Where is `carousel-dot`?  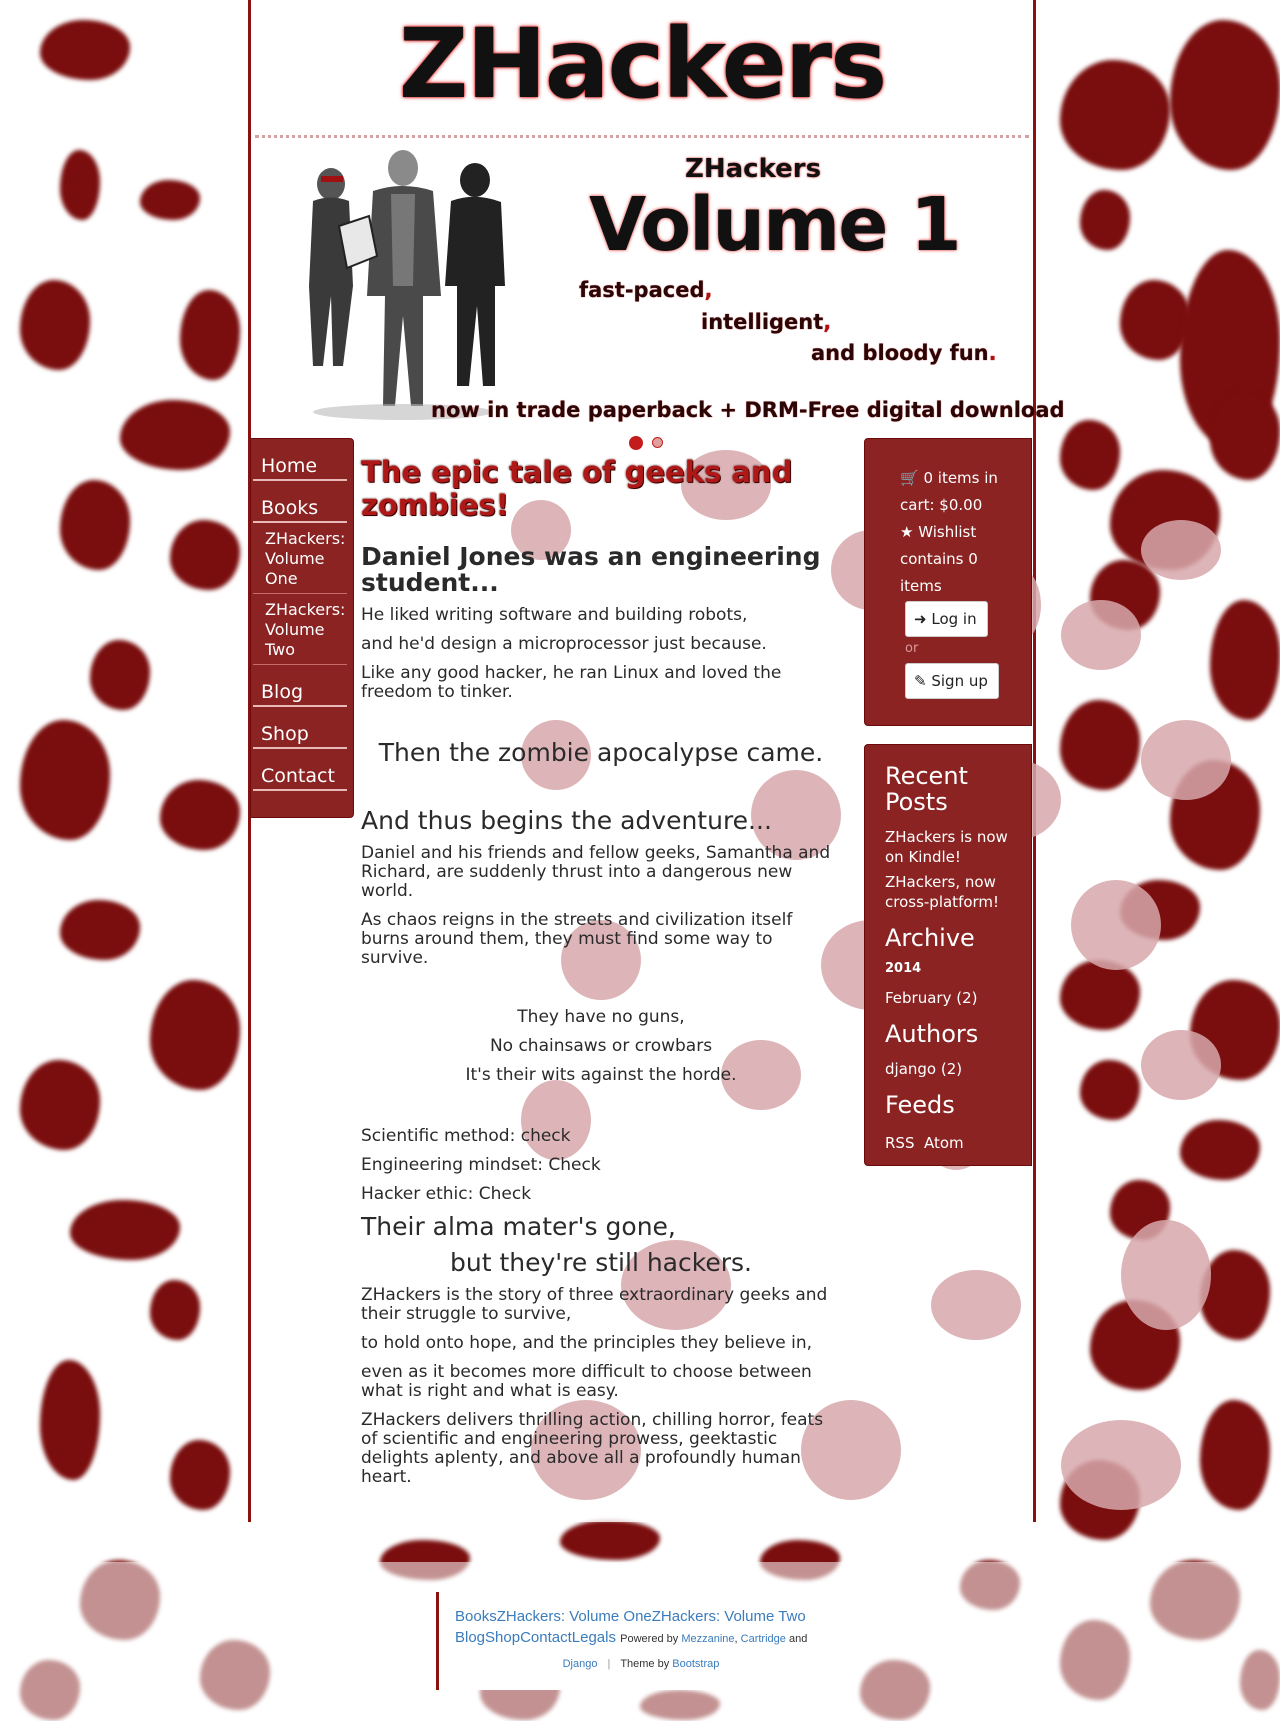
carousel-dot is located at coordinates (658, 442).